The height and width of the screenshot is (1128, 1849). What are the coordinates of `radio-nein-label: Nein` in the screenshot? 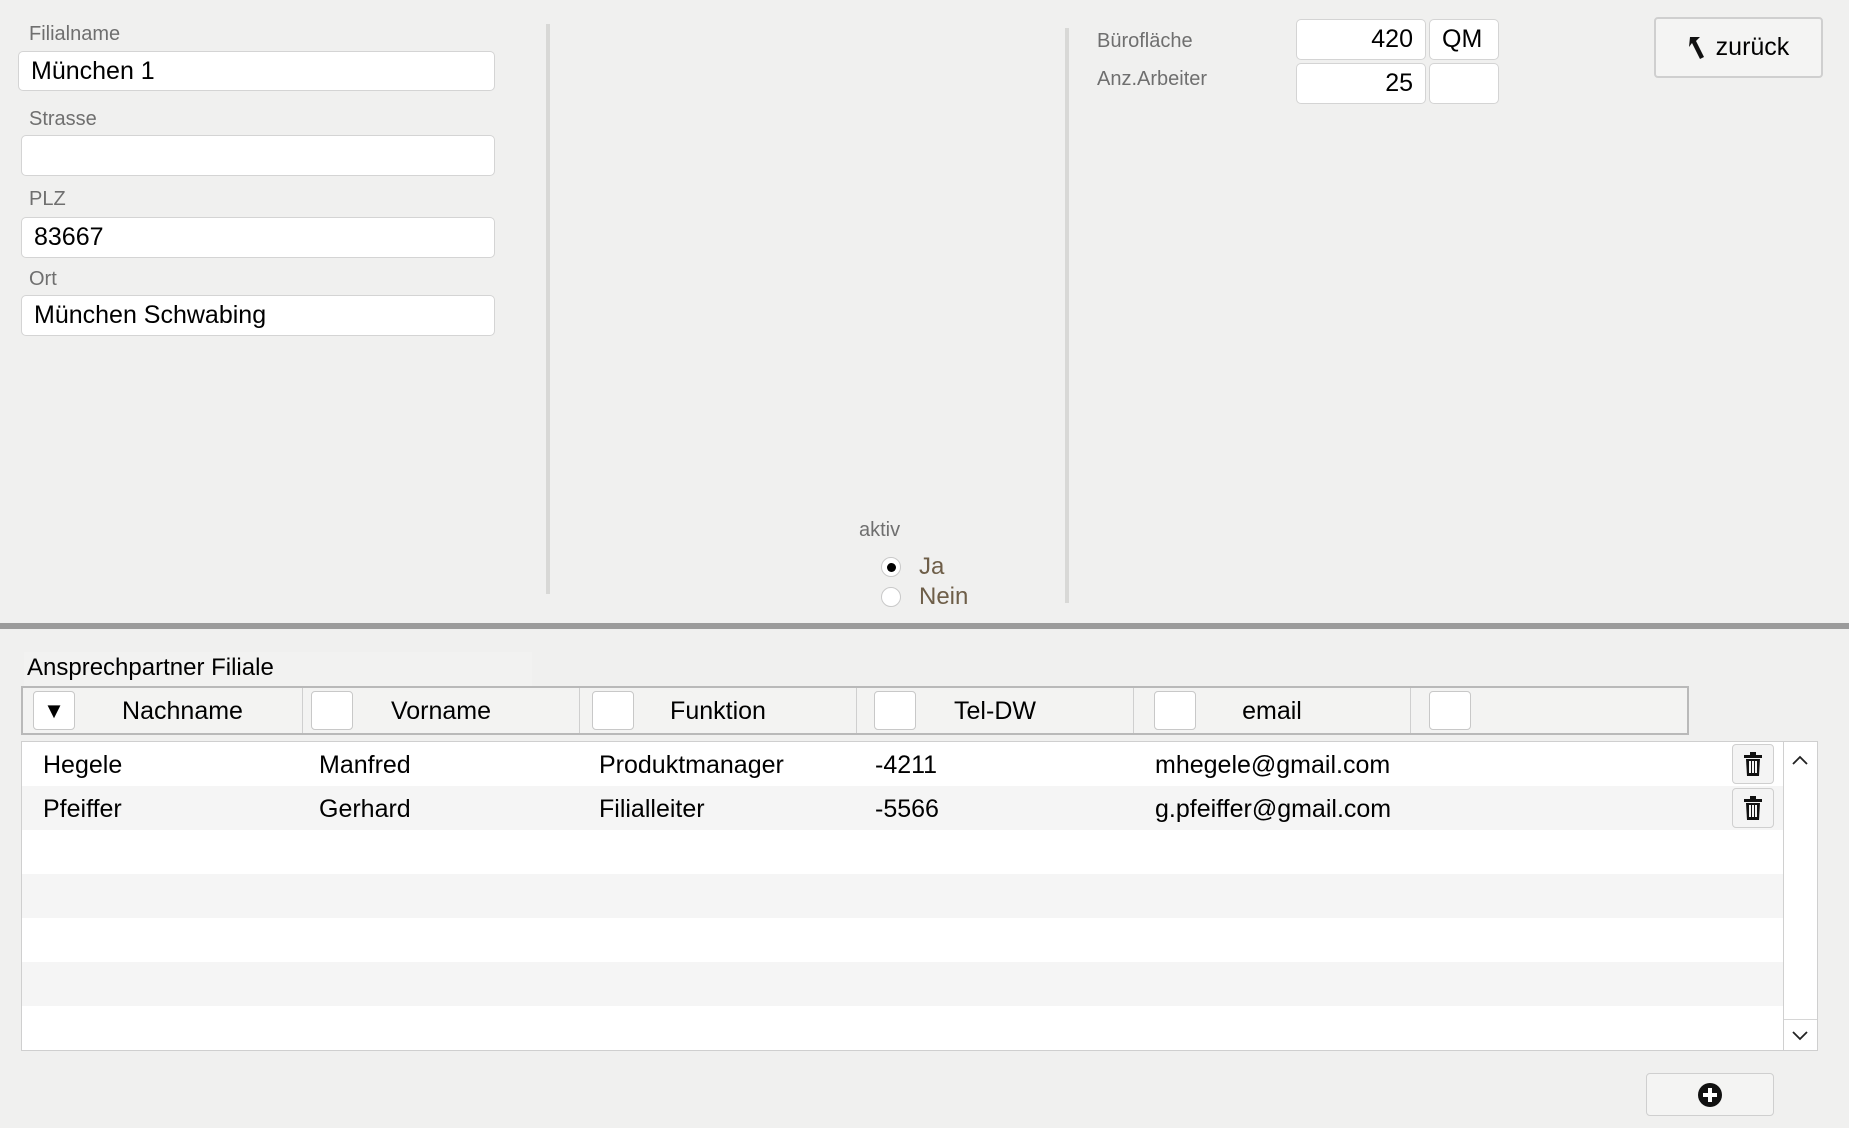 It's located at (944, 596).